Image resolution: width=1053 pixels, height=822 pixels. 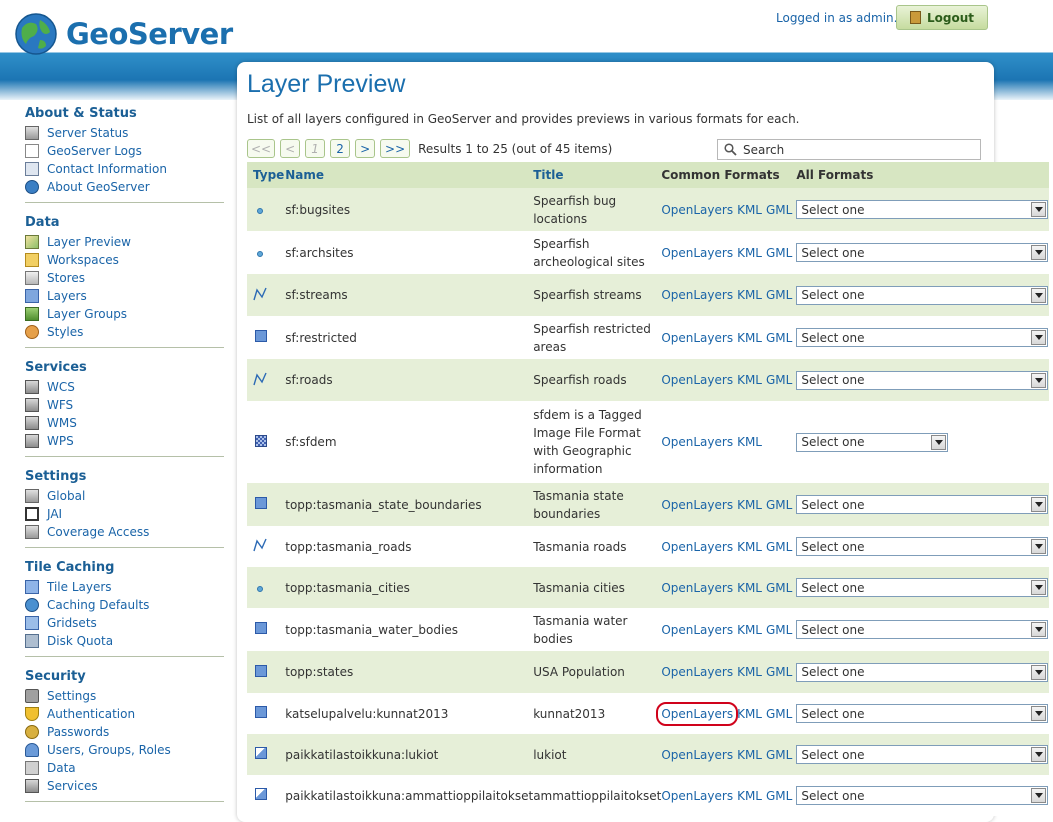 What do you see at coordinates (124, 641) in the screenshot?
I see `sidebar-item-disk-quota: Disk Quota` at bounding box center [124, 641].